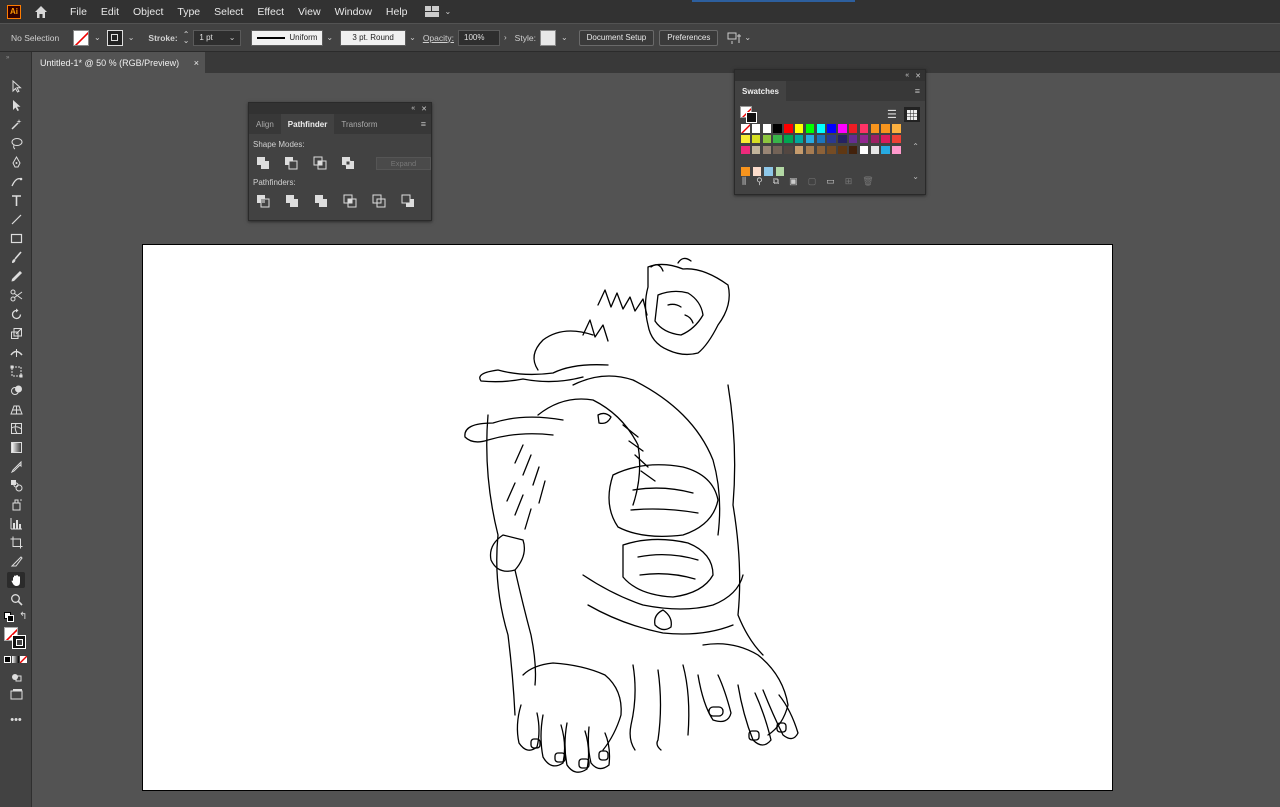 The width and height of the screenshot is (1280, 807). What do you see at coordinates (110, 12) in the screenshot?
I see `menu-edit: Edit` at bounding box center [110, 12].